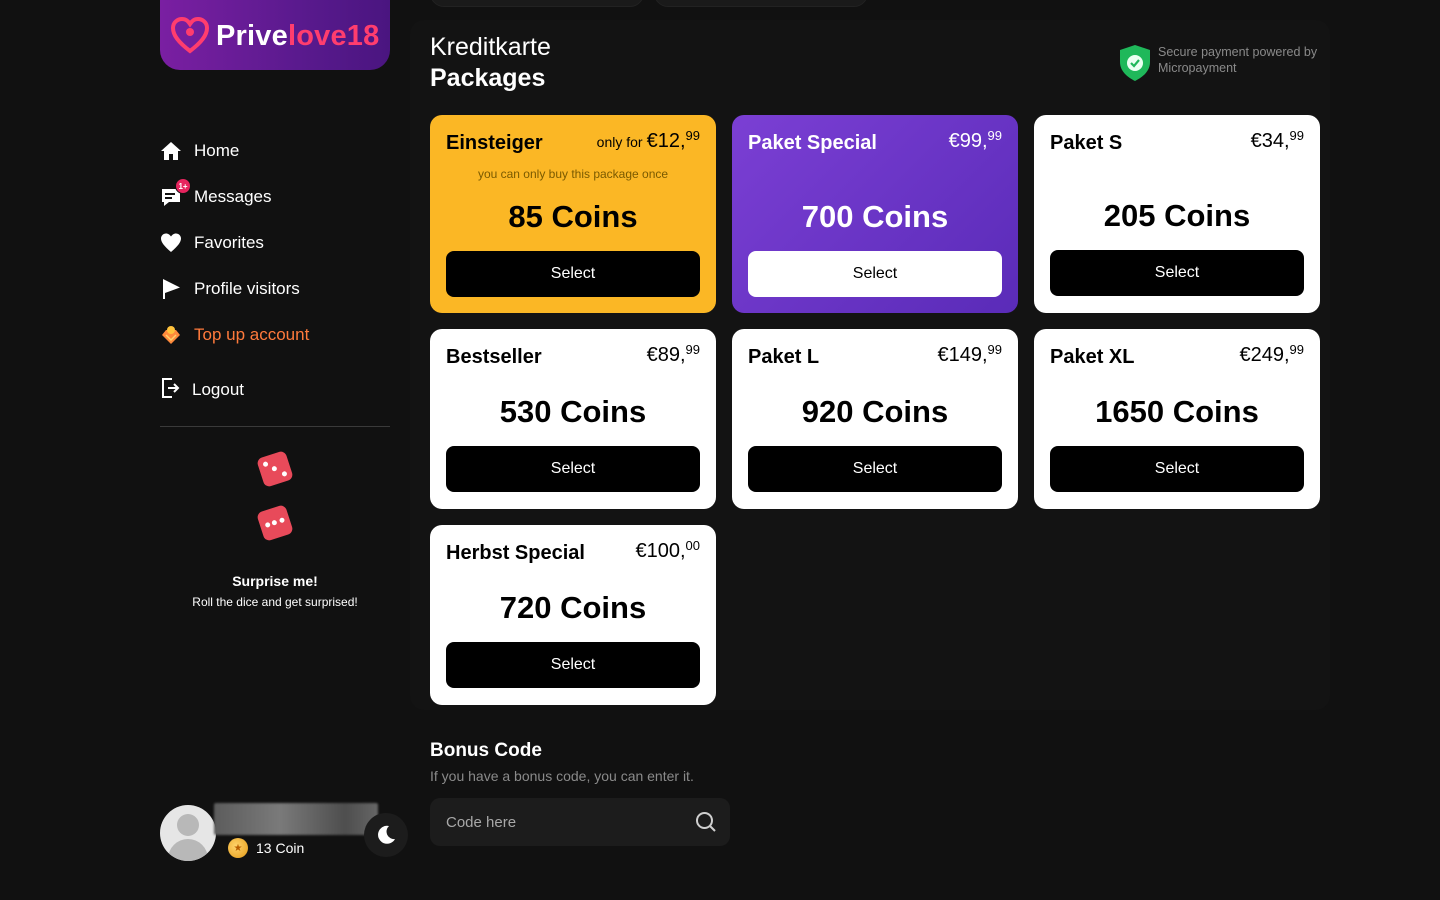 The height and width of the screenshot is (900, 1440). What do you see at coordinates (171, 243) in the screenshot?
I see `heart-icon` at bounding box center [171, 243].